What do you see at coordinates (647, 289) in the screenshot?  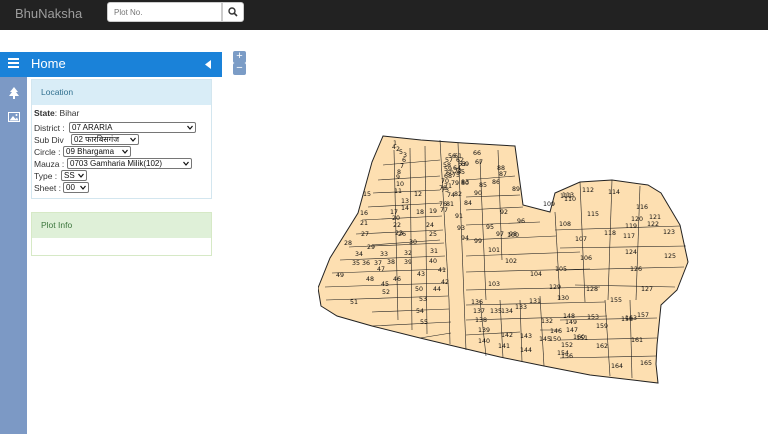 I see `plot-number-label: 127` at bounding box center [647, 289].